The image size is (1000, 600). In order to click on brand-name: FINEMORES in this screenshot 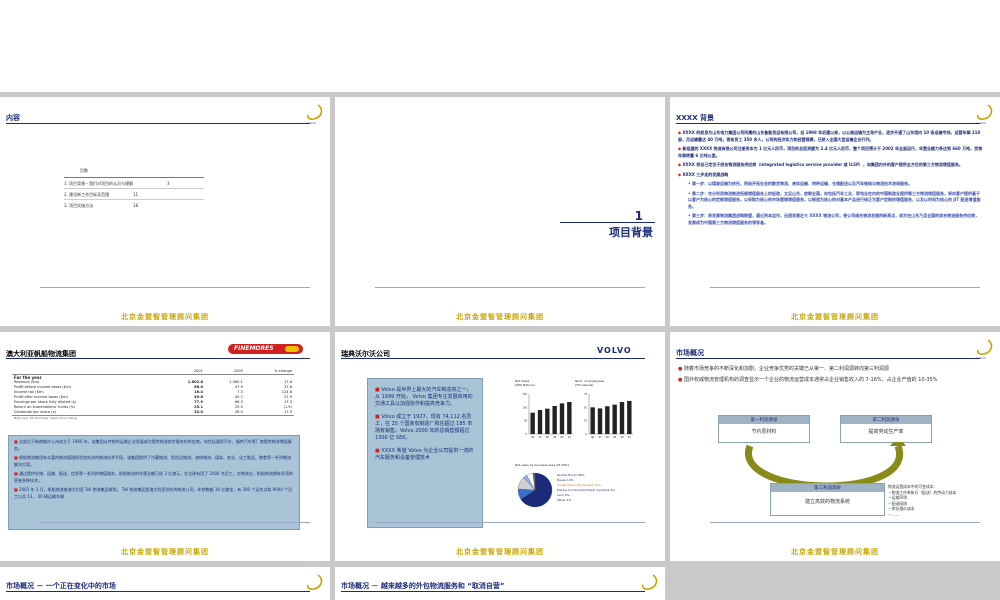, I will do `click(254, 348)`.